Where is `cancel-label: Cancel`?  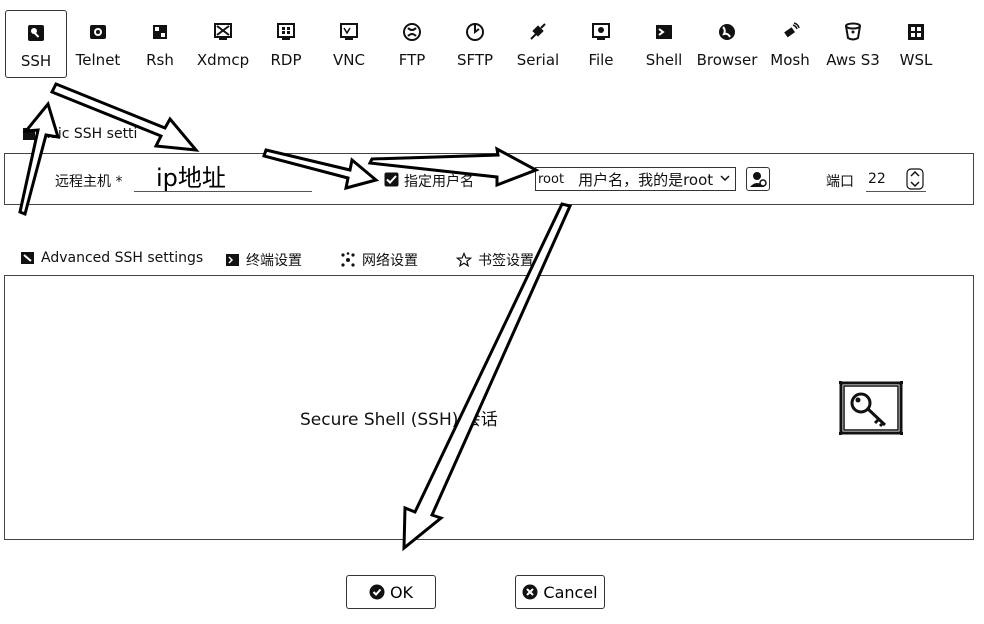 cancel-label: Cancel is located at coordinates (570, 592).